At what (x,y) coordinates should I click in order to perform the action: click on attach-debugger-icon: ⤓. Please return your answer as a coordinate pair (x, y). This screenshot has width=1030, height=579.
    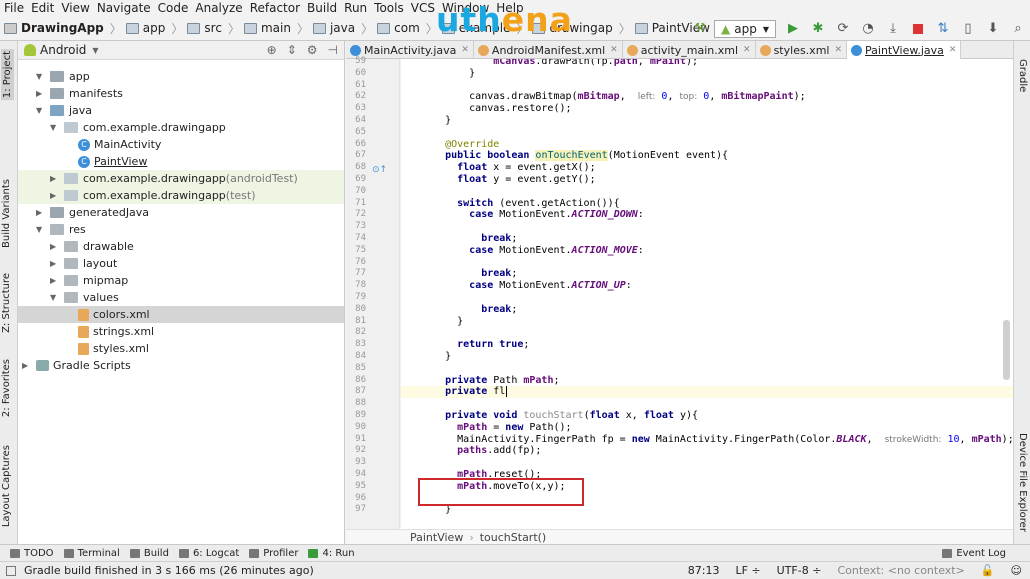
    Looking at the image, I should click on (893, 29).